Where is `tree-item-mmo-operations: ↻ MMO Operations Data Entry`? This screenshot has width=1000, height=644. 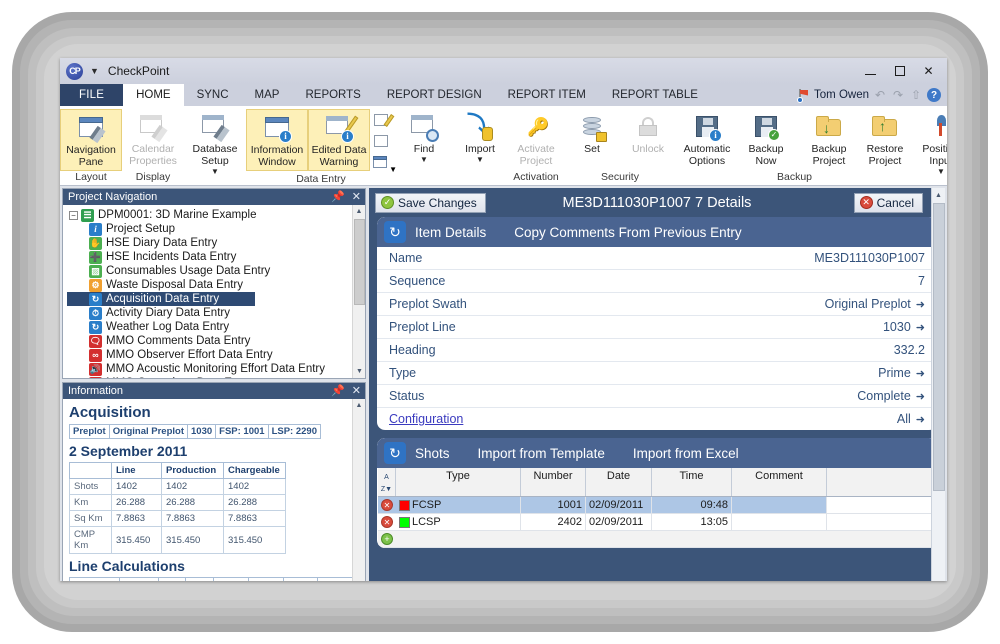
tree-item-mmo-operations: ↻ MMO Operations Data Entry is located at coordinates (216, 377).